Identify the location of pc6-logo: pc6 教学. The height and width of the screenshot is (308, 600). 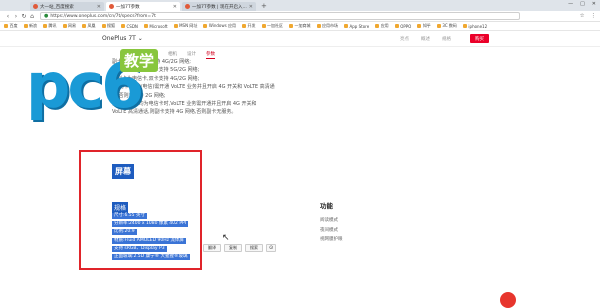
(90, 92).